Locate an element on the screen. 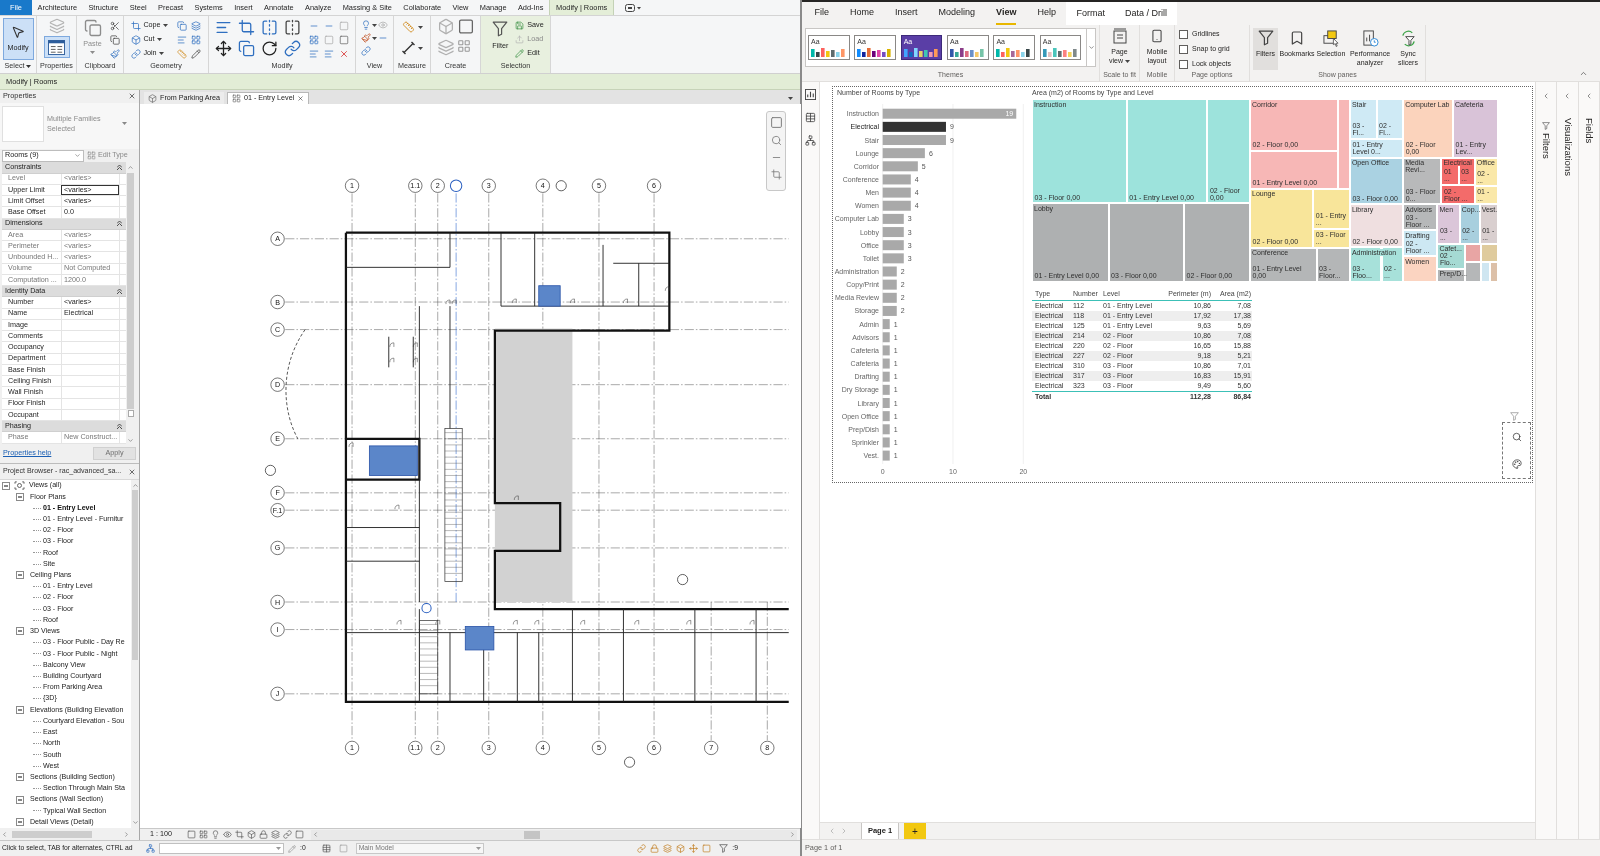 Image resolution: width=1600 pixels, height=856 pixels. workset-dropdown is located at coordinates (221, 848).